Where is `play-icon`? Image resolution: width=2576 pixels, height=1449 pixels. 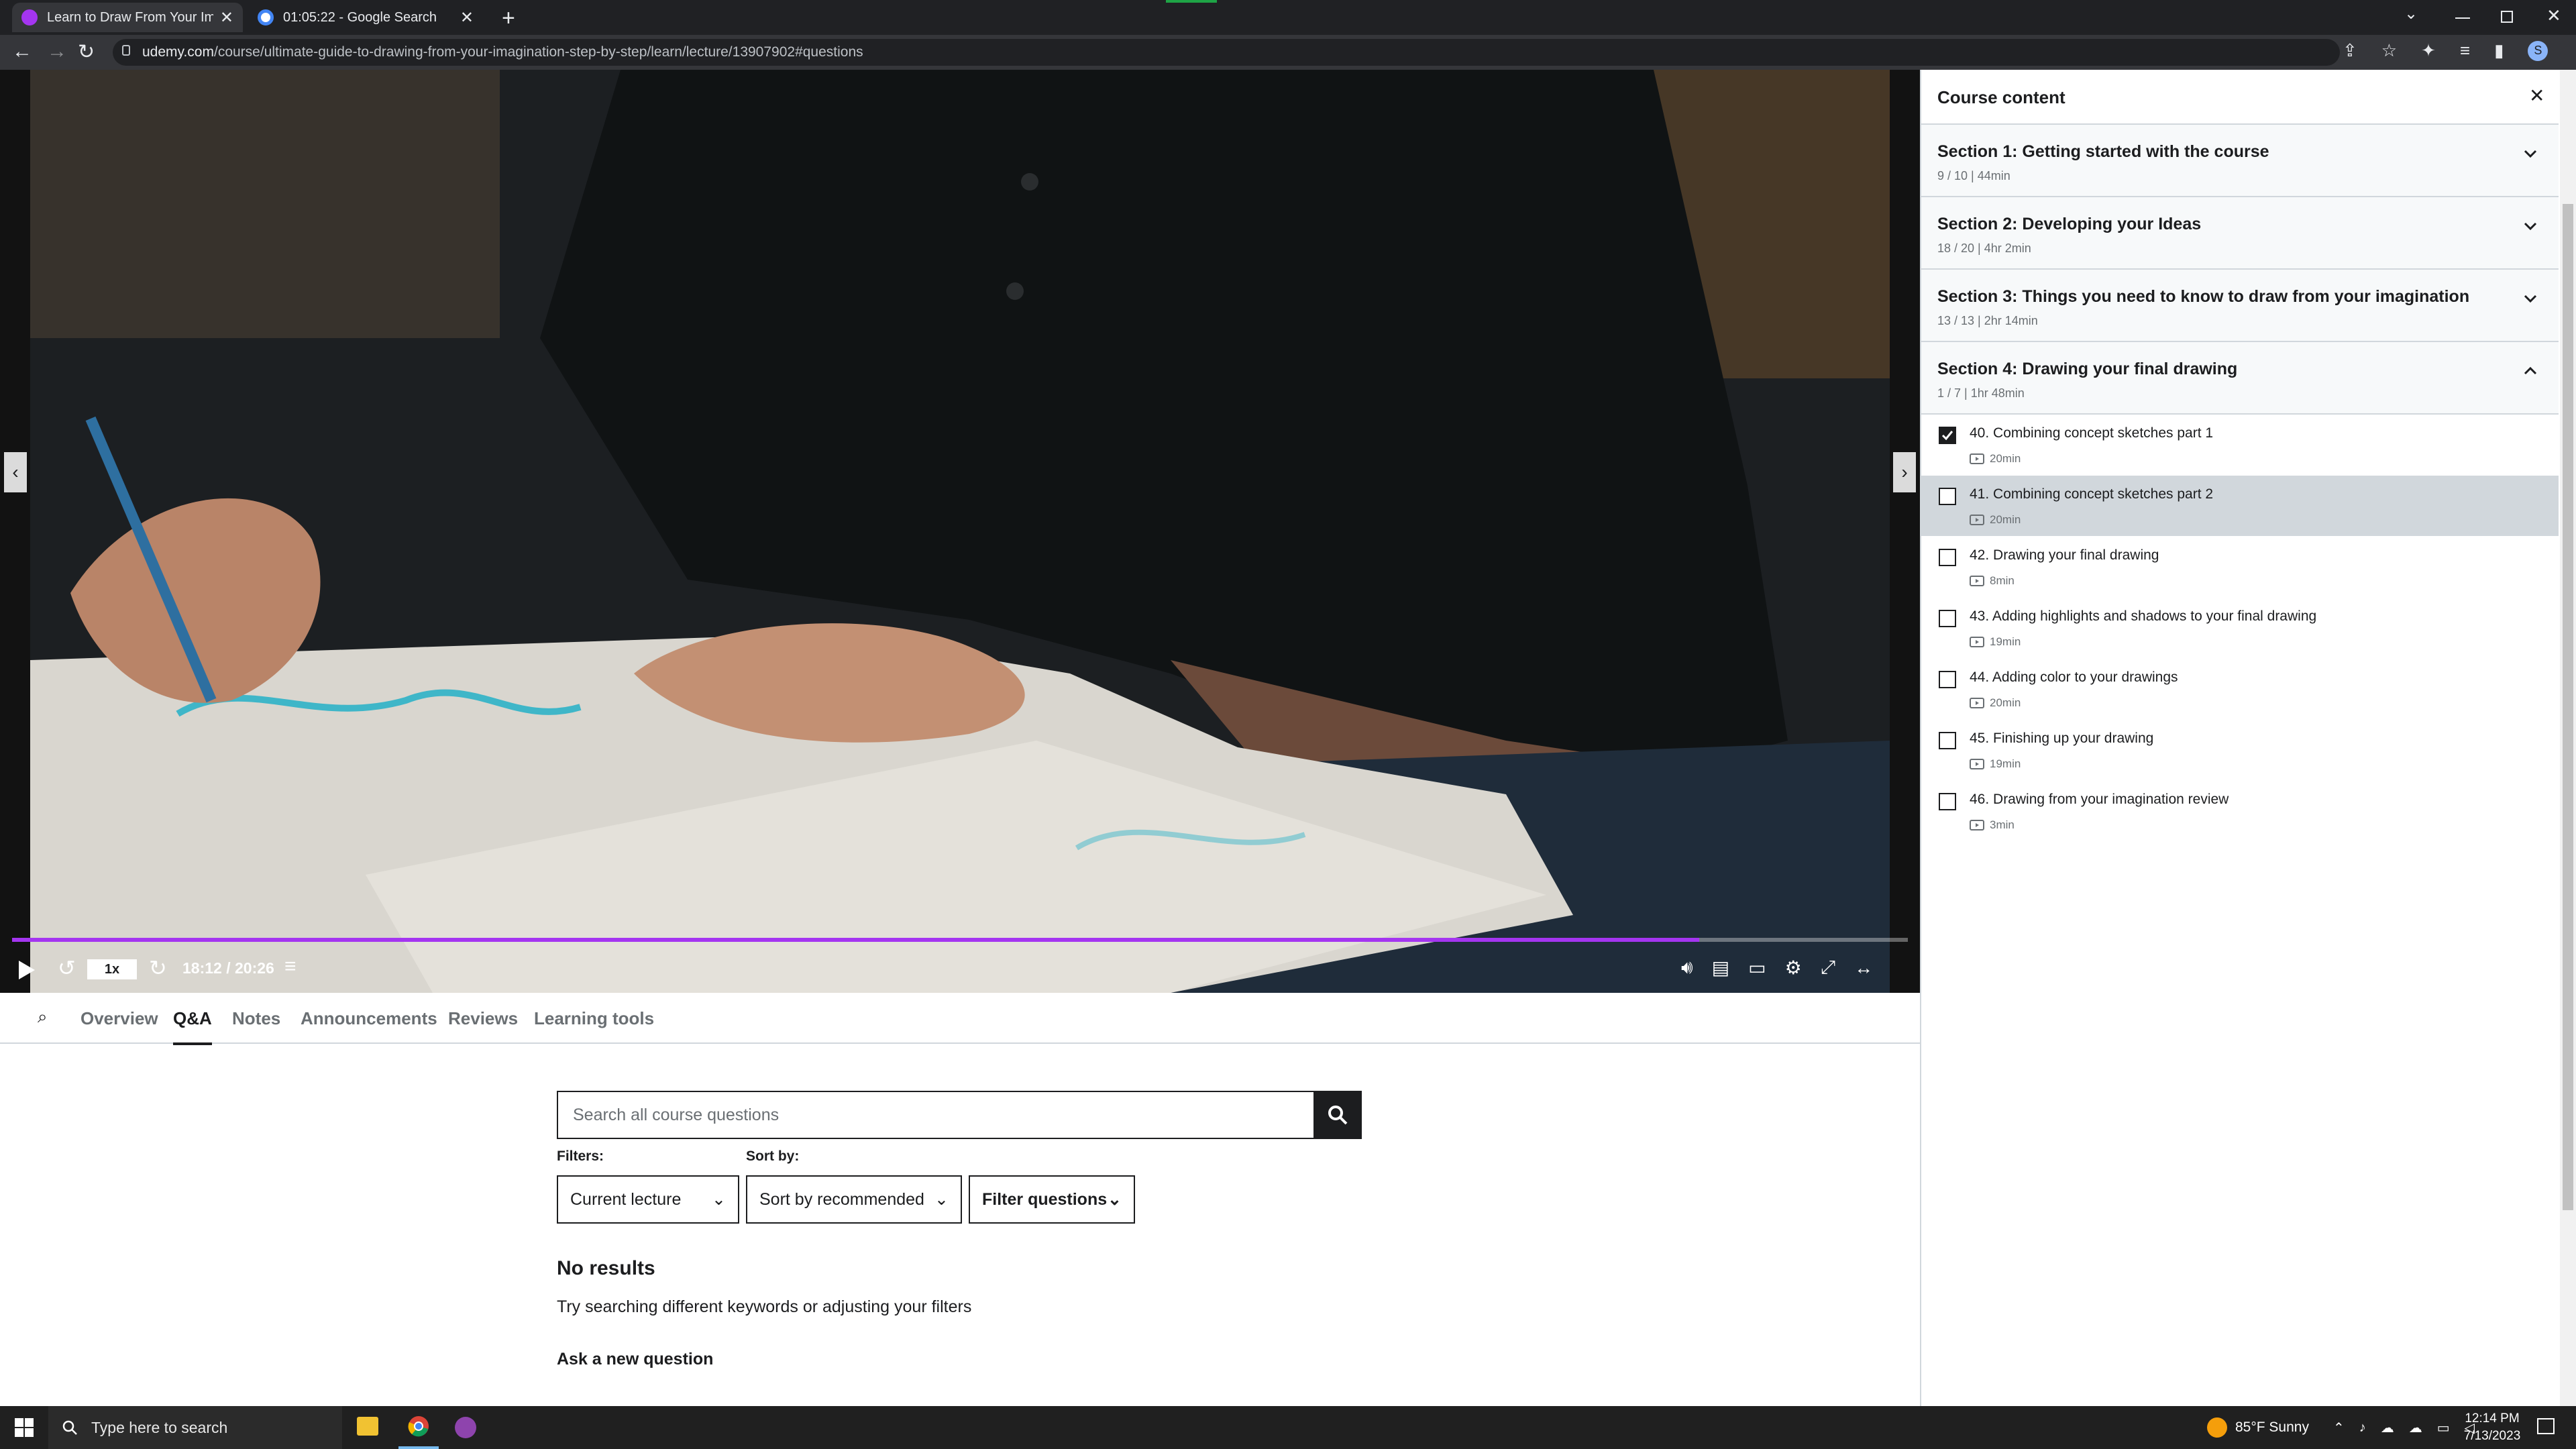 play-icon is located at coordinates (27, 970).